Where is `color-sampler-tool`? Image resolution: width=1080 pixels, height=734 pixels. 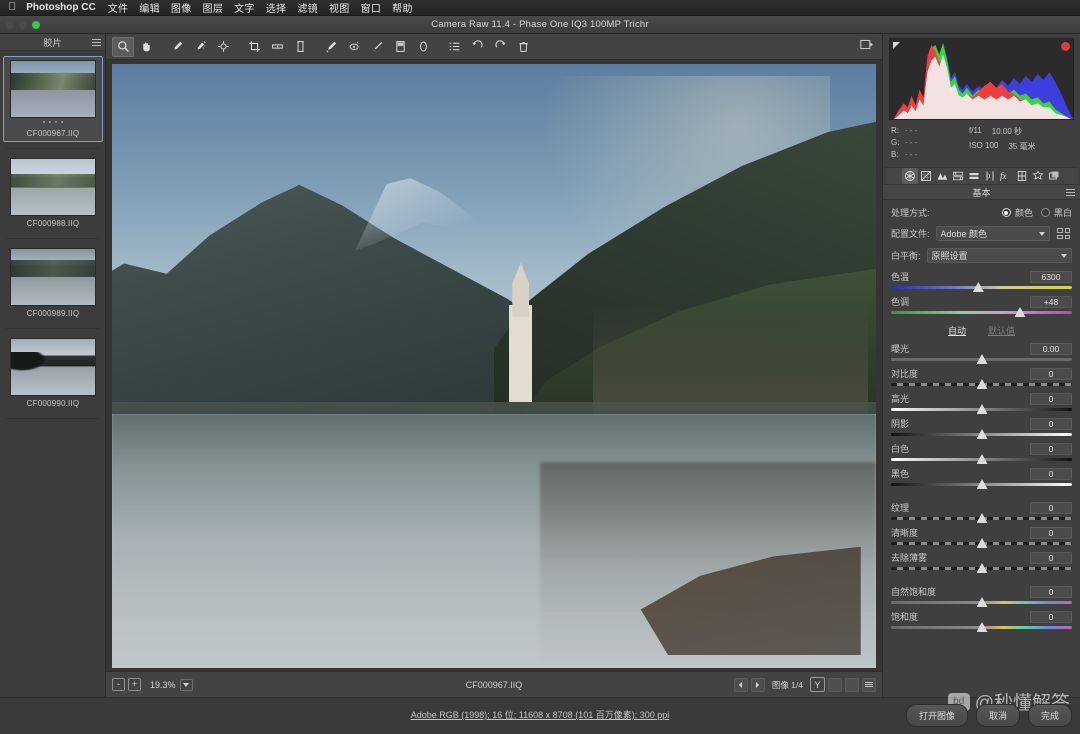 color-sampler-tool is located at coordinates (200, 47).